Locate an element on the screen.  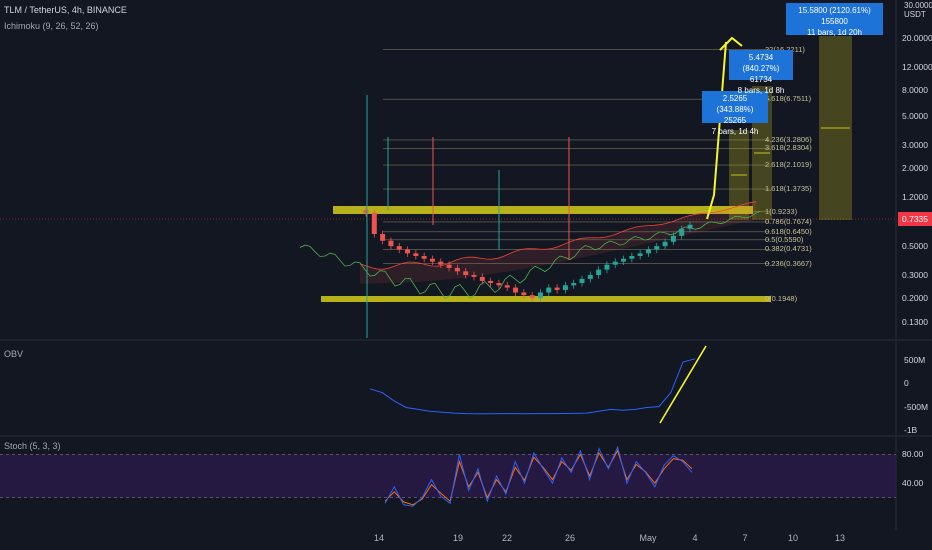
price-axis-top-label: 30.0000 is located at coordinates (918, 5).